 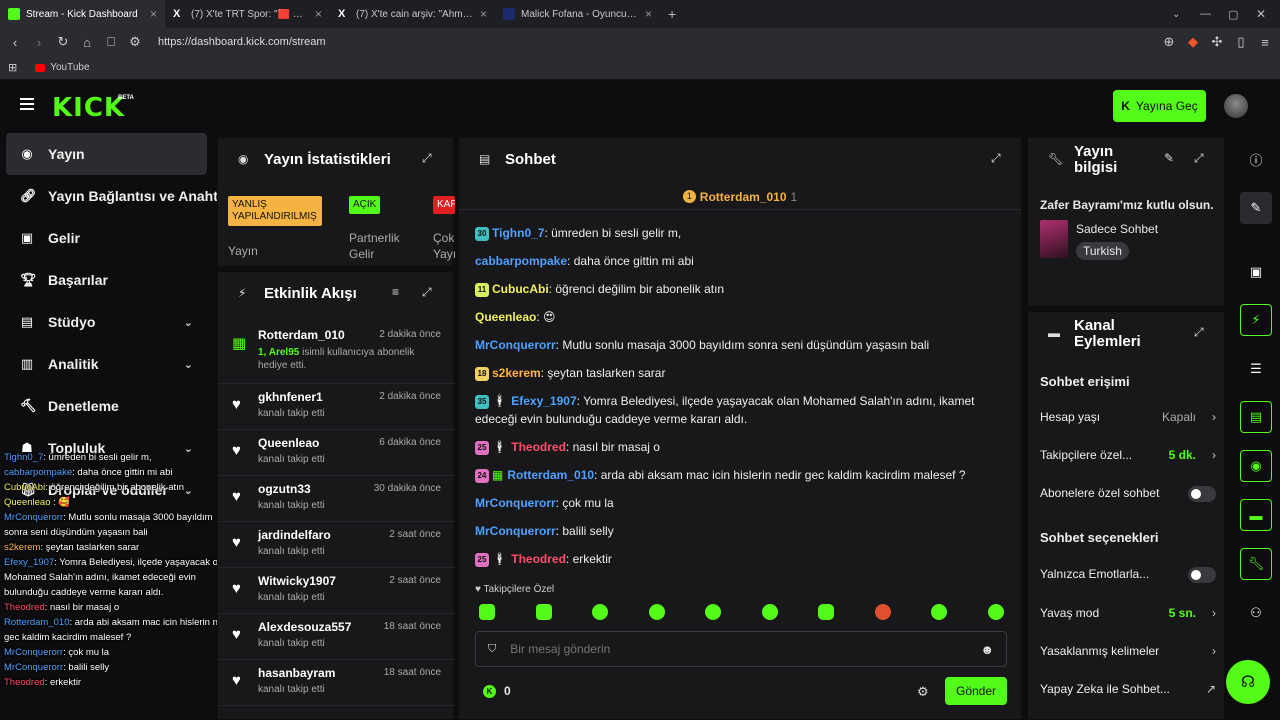 What do you see at coordinates (294, 535) in the screenshot?
I see `activity-user: jardindelfaro` at bounding box center [294, 535].